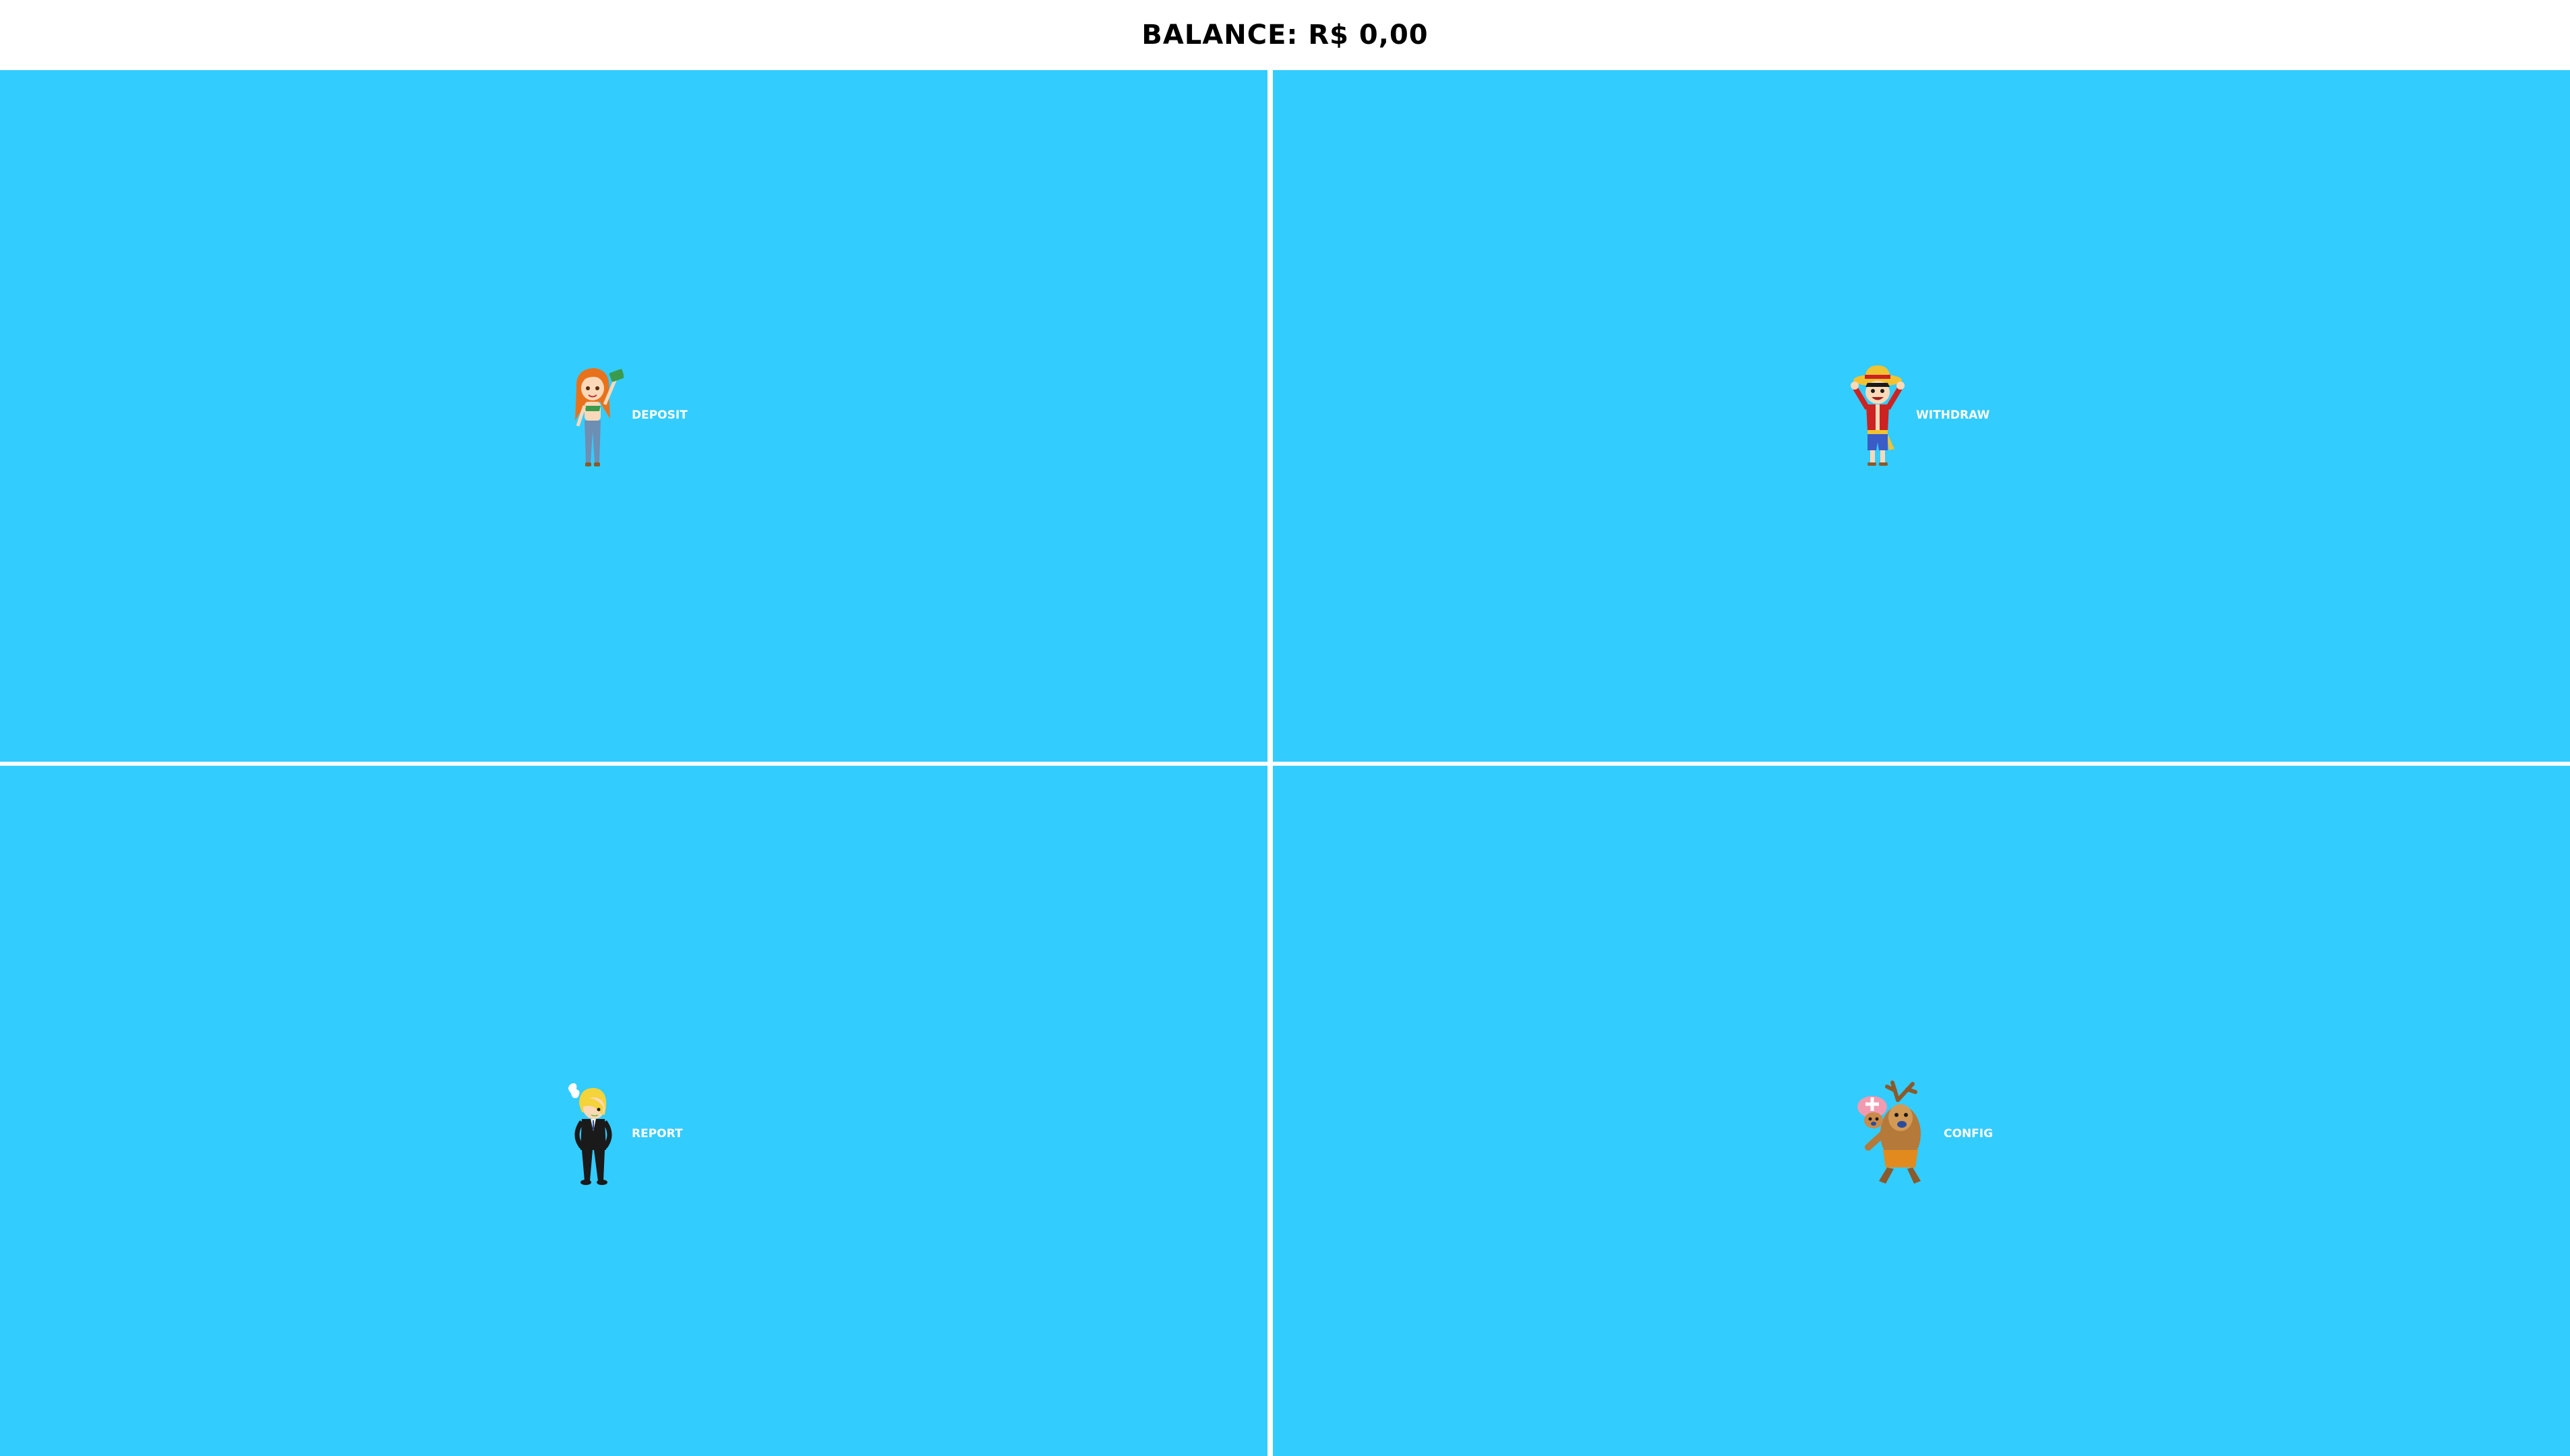 This screenshot has height=1456, width=2570. I want to click on withdraw-item: Withdraw, so click(1918, 415).